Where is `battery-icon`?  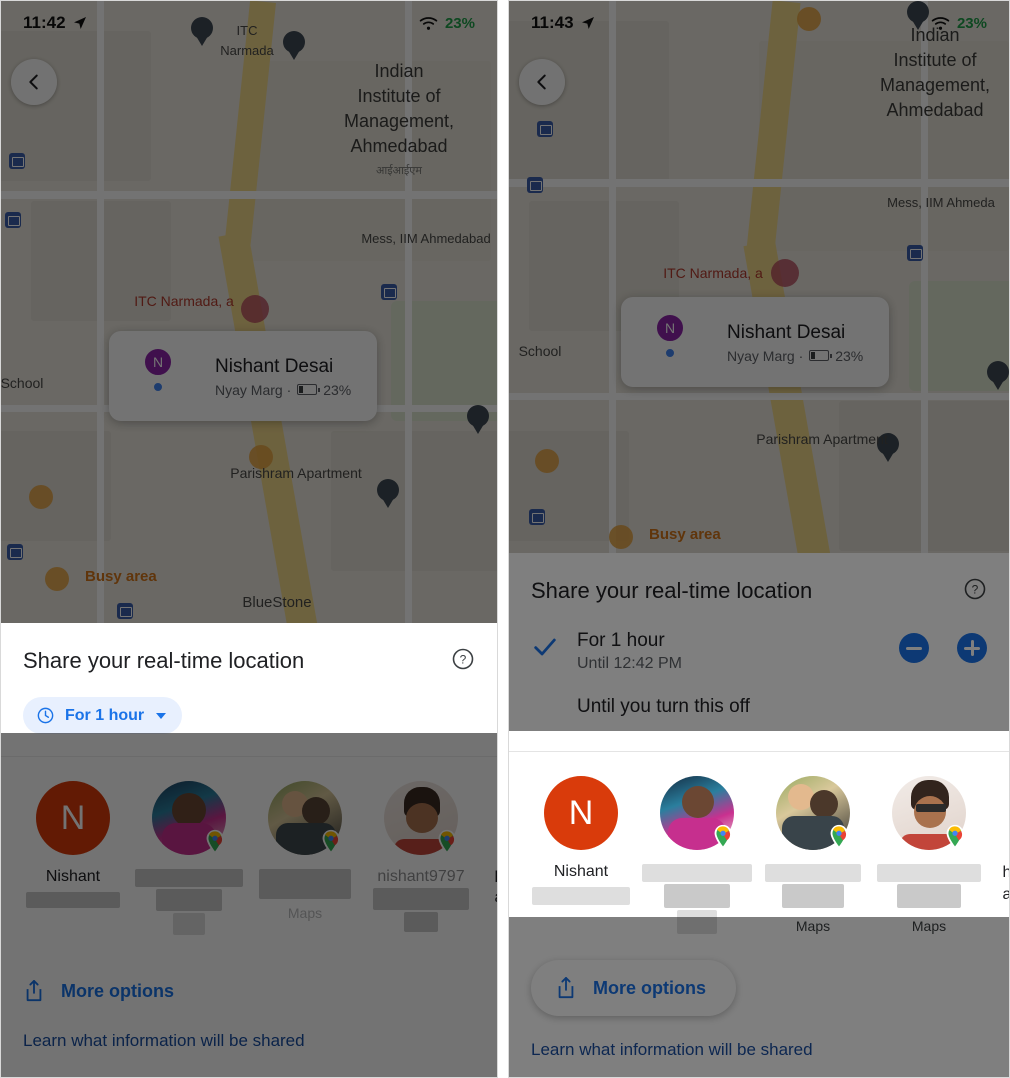
battery-icon is located at coordinates (309, 389).